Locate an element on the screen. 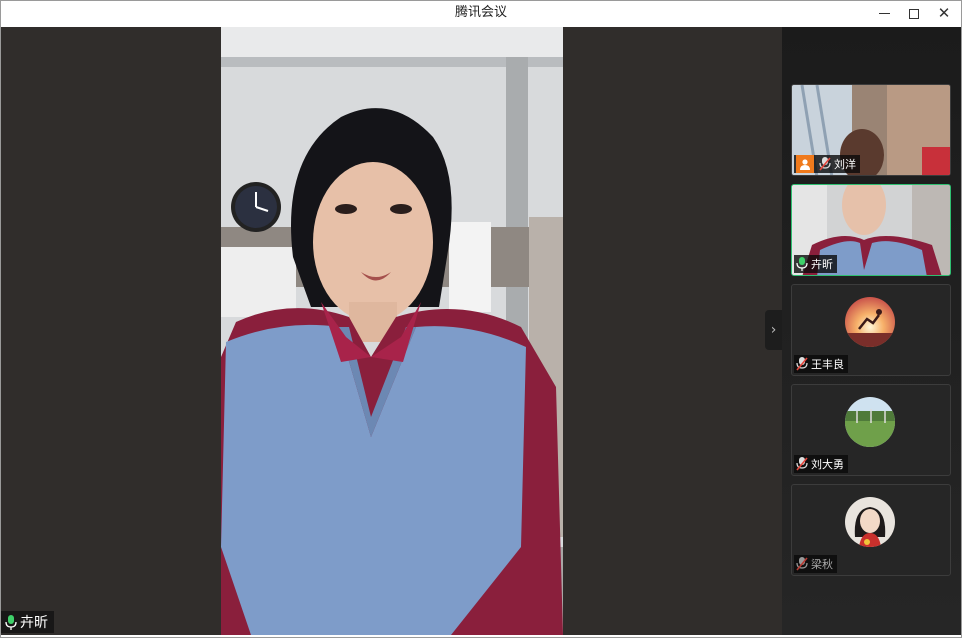  chevron-right-icon: › is located at coordinates (773, 330).